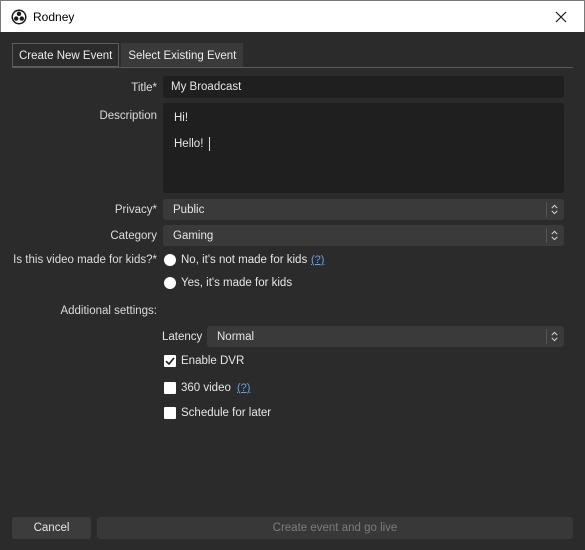  What do you see at coordinates (243, 388) in the screenshot?
I see `360-video-help-link: (?)` at bounding box center [243, 388].